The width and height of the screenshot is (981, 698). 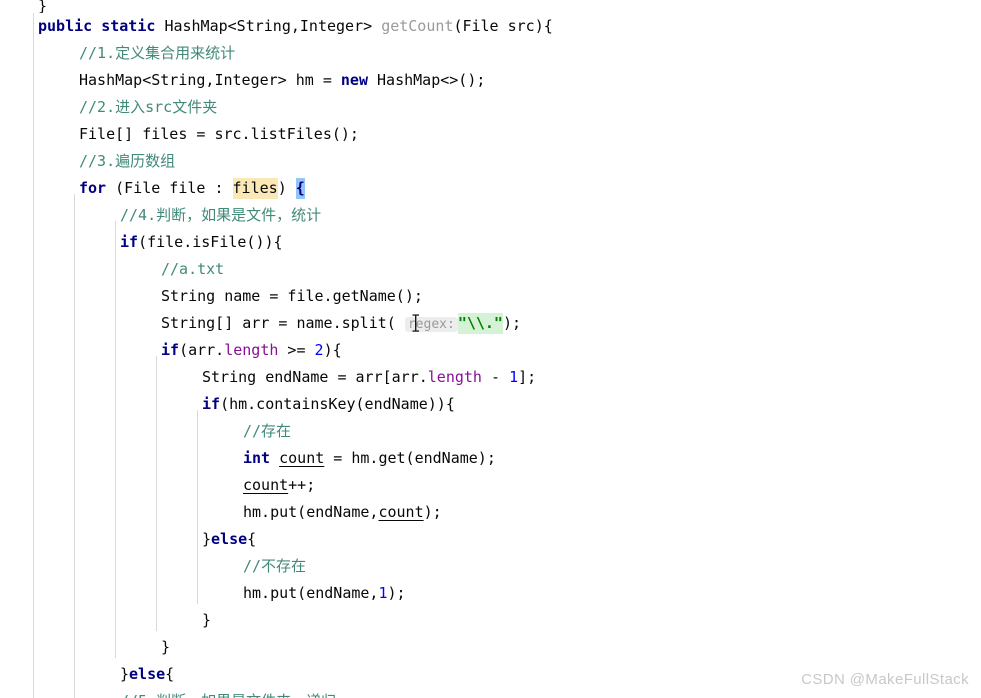 What do you see at coordinates (395, 323) in the screenshot?
I see `split-open-paren: (` at bounding box center [395, 323].